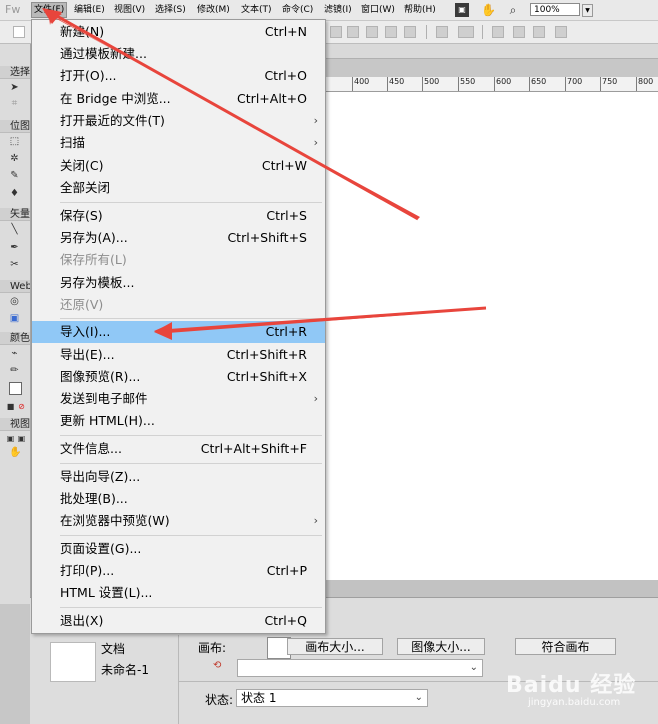  Describe the element at coordinates (178, 32) in the screenshot. I see `menu-item-new: 新建(N) Ctrl+N` at that location.